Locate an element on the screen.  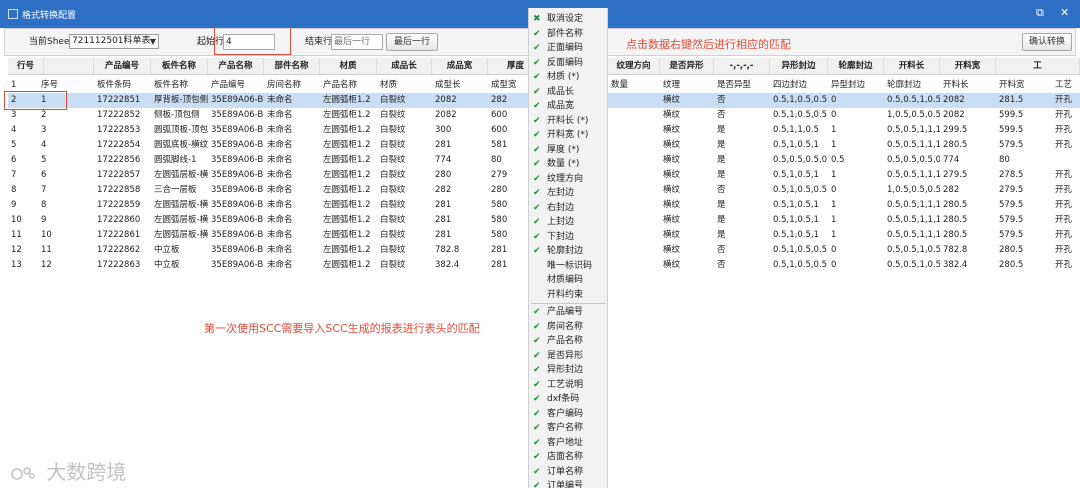
table-cell: 工艺 is located at coordinates (1066, 85).